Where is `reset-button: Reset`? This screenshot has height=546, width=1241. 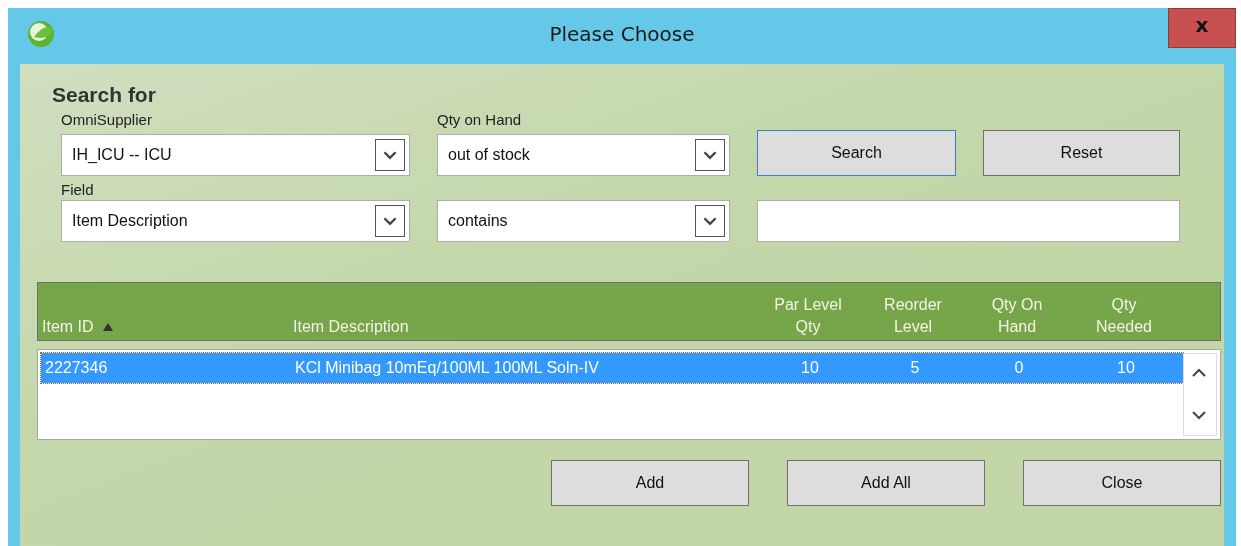 reset-button: Reset is located at coordinates (1081, 153).